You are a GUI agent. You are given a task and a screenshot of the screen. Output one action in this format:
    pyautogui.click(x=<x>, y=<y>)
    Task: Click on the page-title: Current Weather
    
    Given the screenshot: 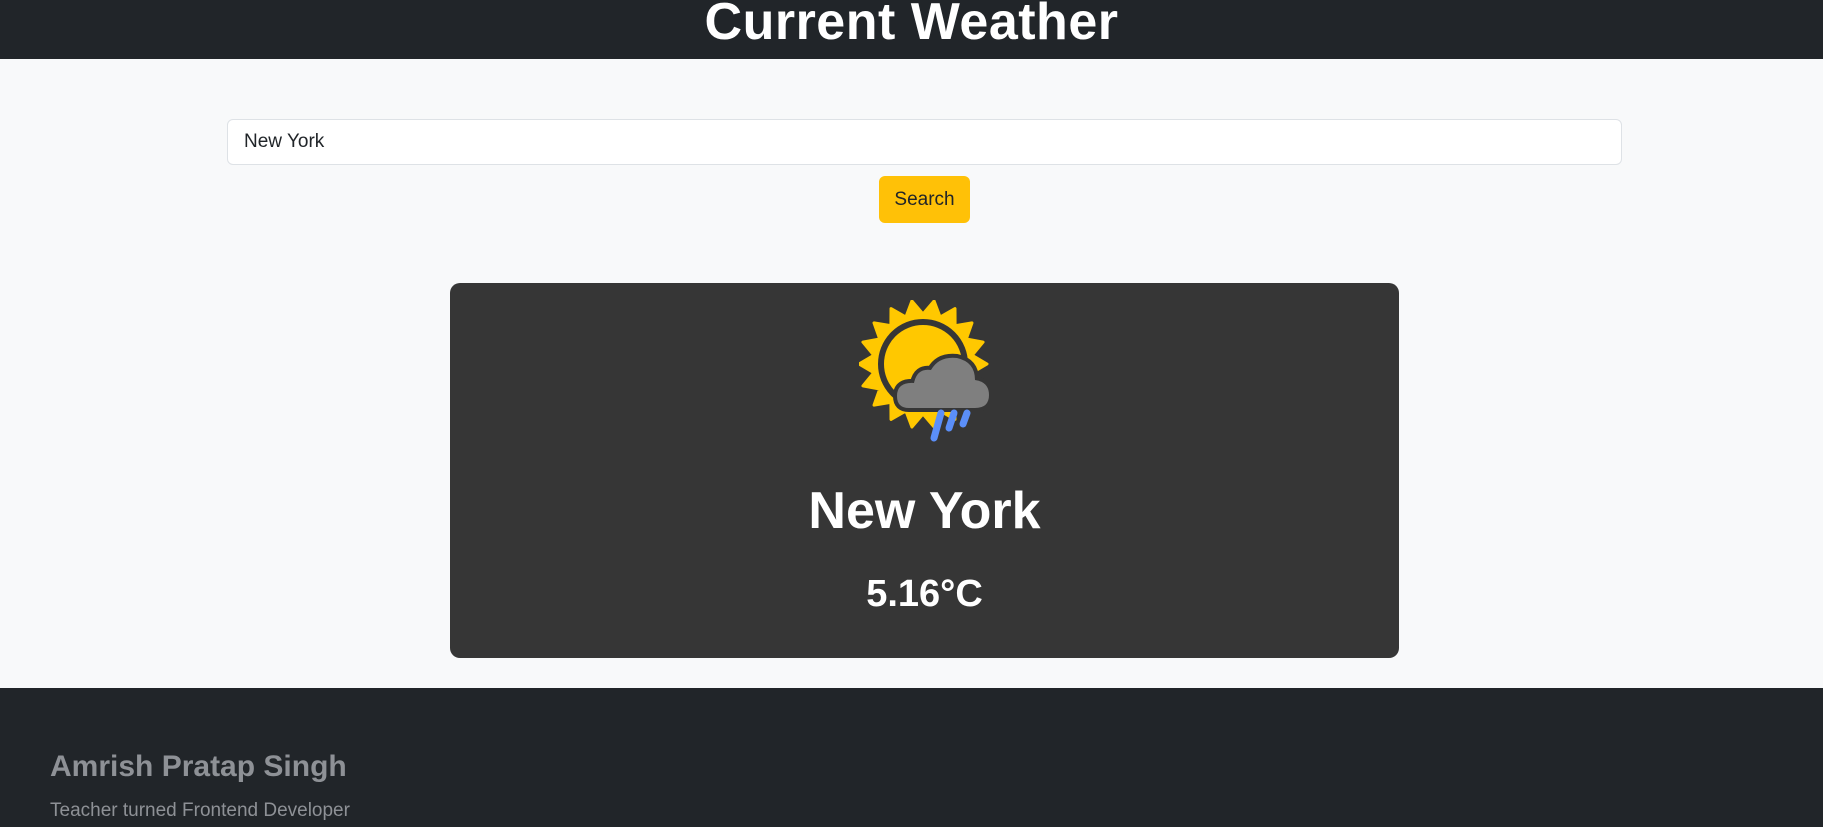 What is the action you would take?
    pyautogui.click(x=911, y=25)
    